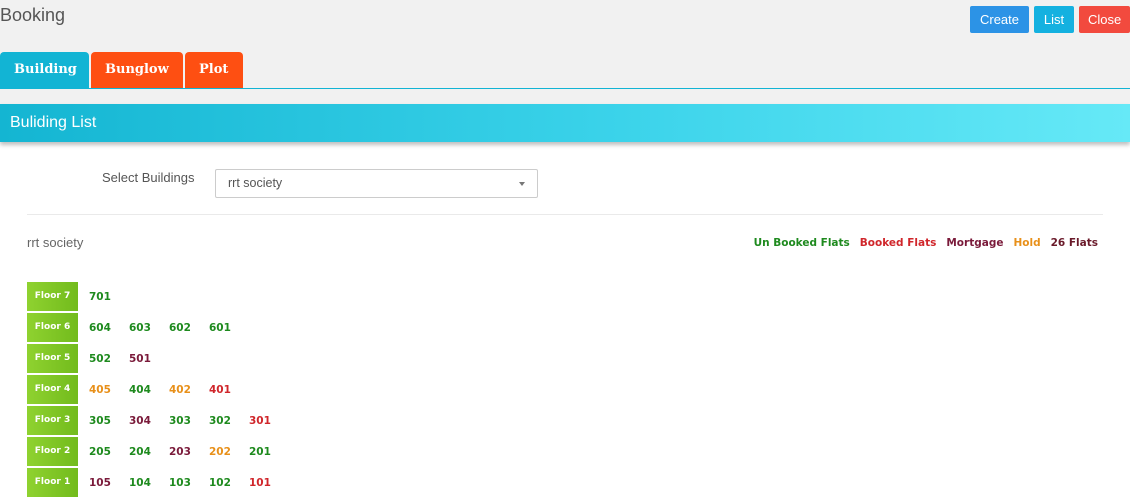 This screenshot has height=499, width=1130. I want to click on flat-list: 405 404 402 401, so click(163, 390).